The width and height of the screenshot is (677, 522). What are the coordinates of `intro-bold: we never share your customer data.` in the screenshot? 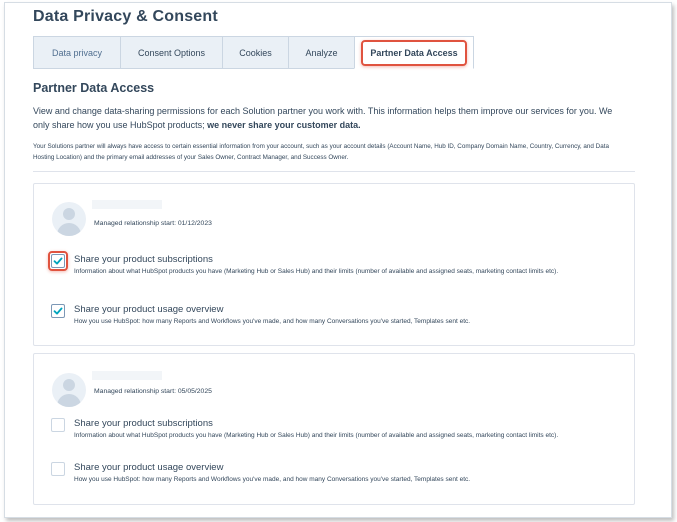 It's located at (284, 125).